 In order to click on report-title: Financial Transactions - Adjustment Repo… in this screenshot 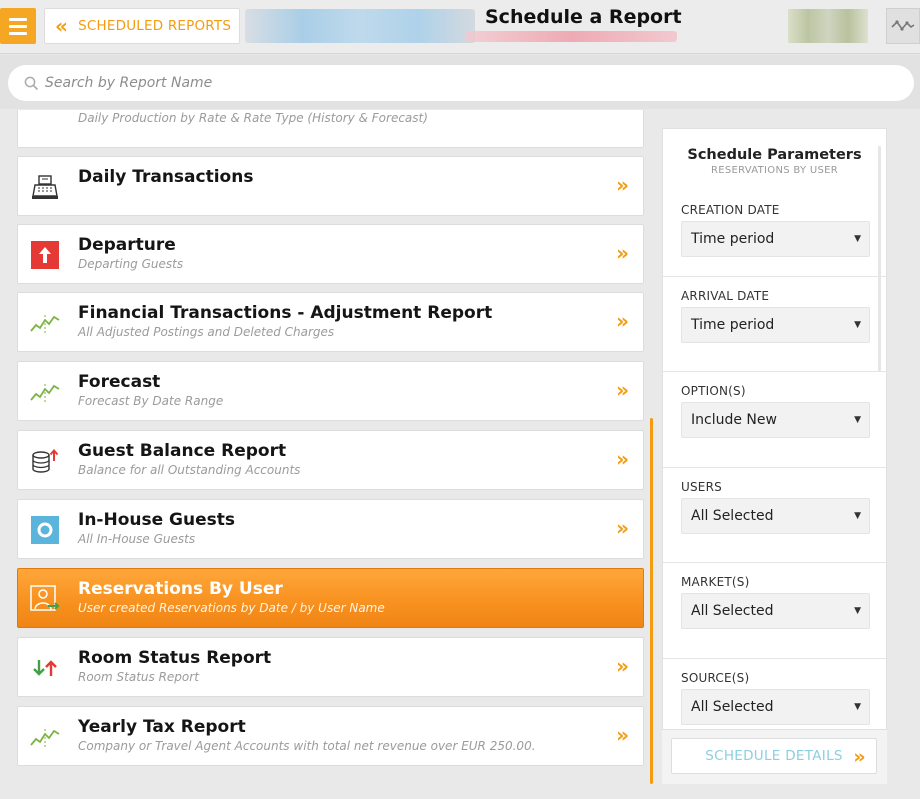, I will do `click(285, 313)`.